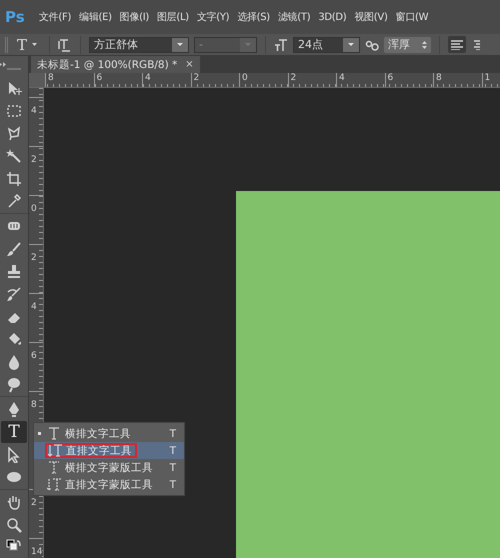  Describe the element at coordinates (35, 44) in the screenshot. I see `caret-icon` at that location.